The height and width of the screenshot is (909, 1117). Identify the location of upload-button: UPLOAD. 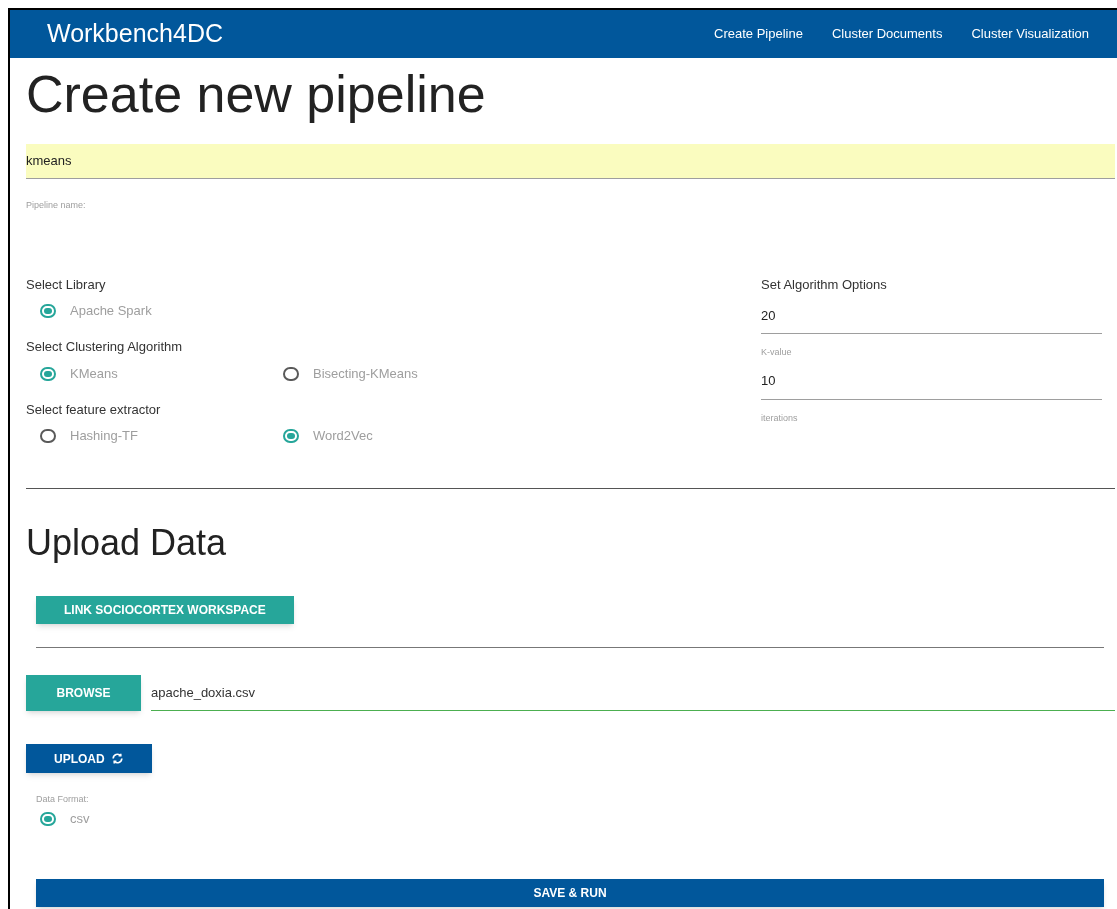
(89, 758).